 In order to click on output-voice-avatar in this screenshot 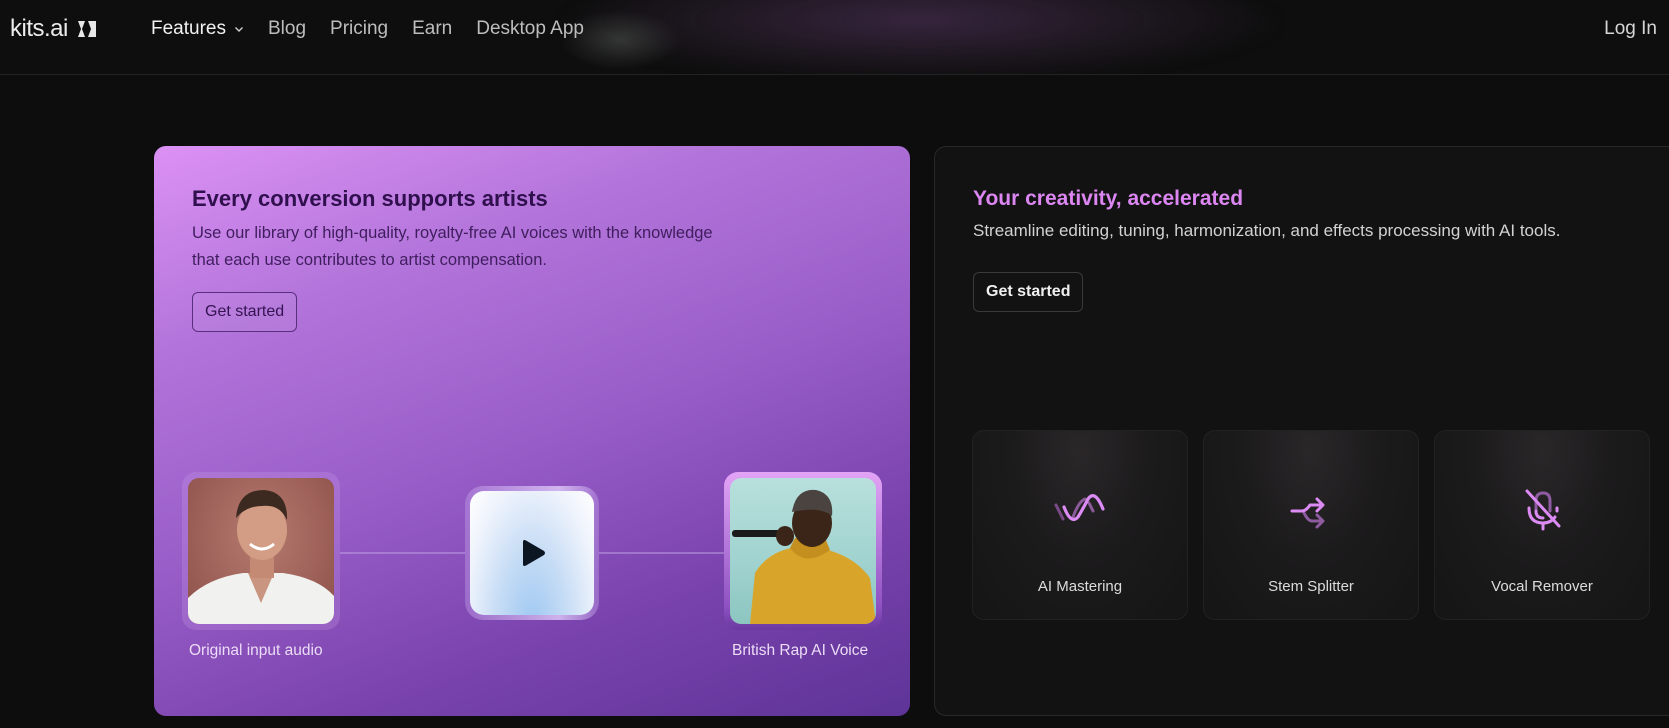, I will do `click(803, 551)`.